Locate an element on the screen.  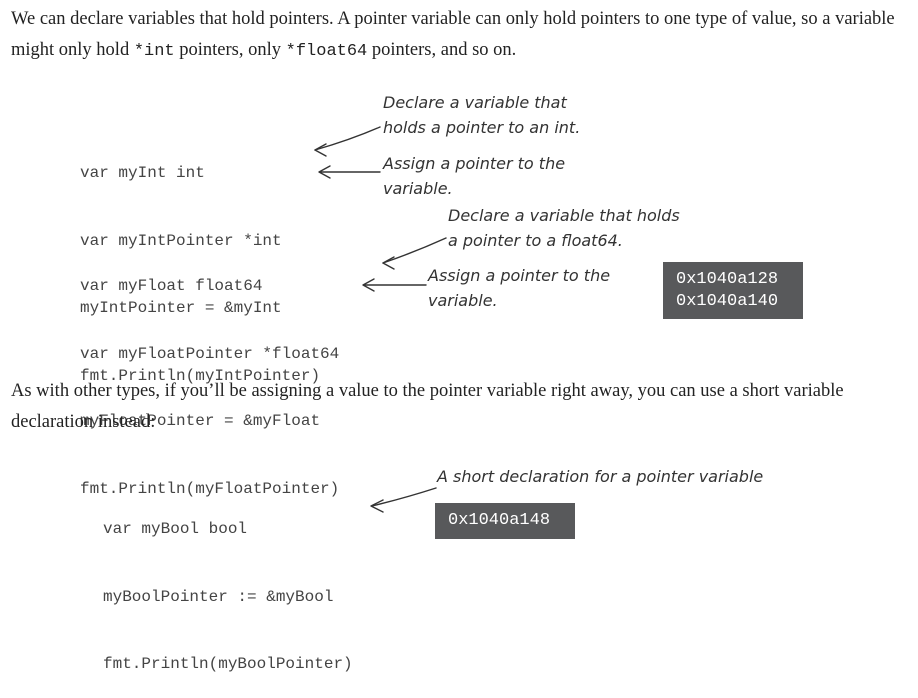
output-line: 0x1040a148 is located at coordinates (499, 520).